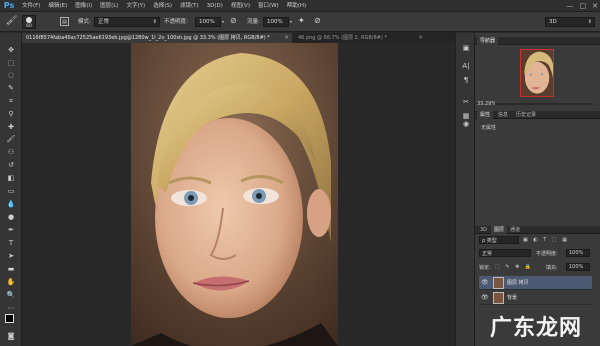  Describe the element at coordinates (11, 295) in the screenshot. I see `zoom-tool-icon: 🔍` at that location.